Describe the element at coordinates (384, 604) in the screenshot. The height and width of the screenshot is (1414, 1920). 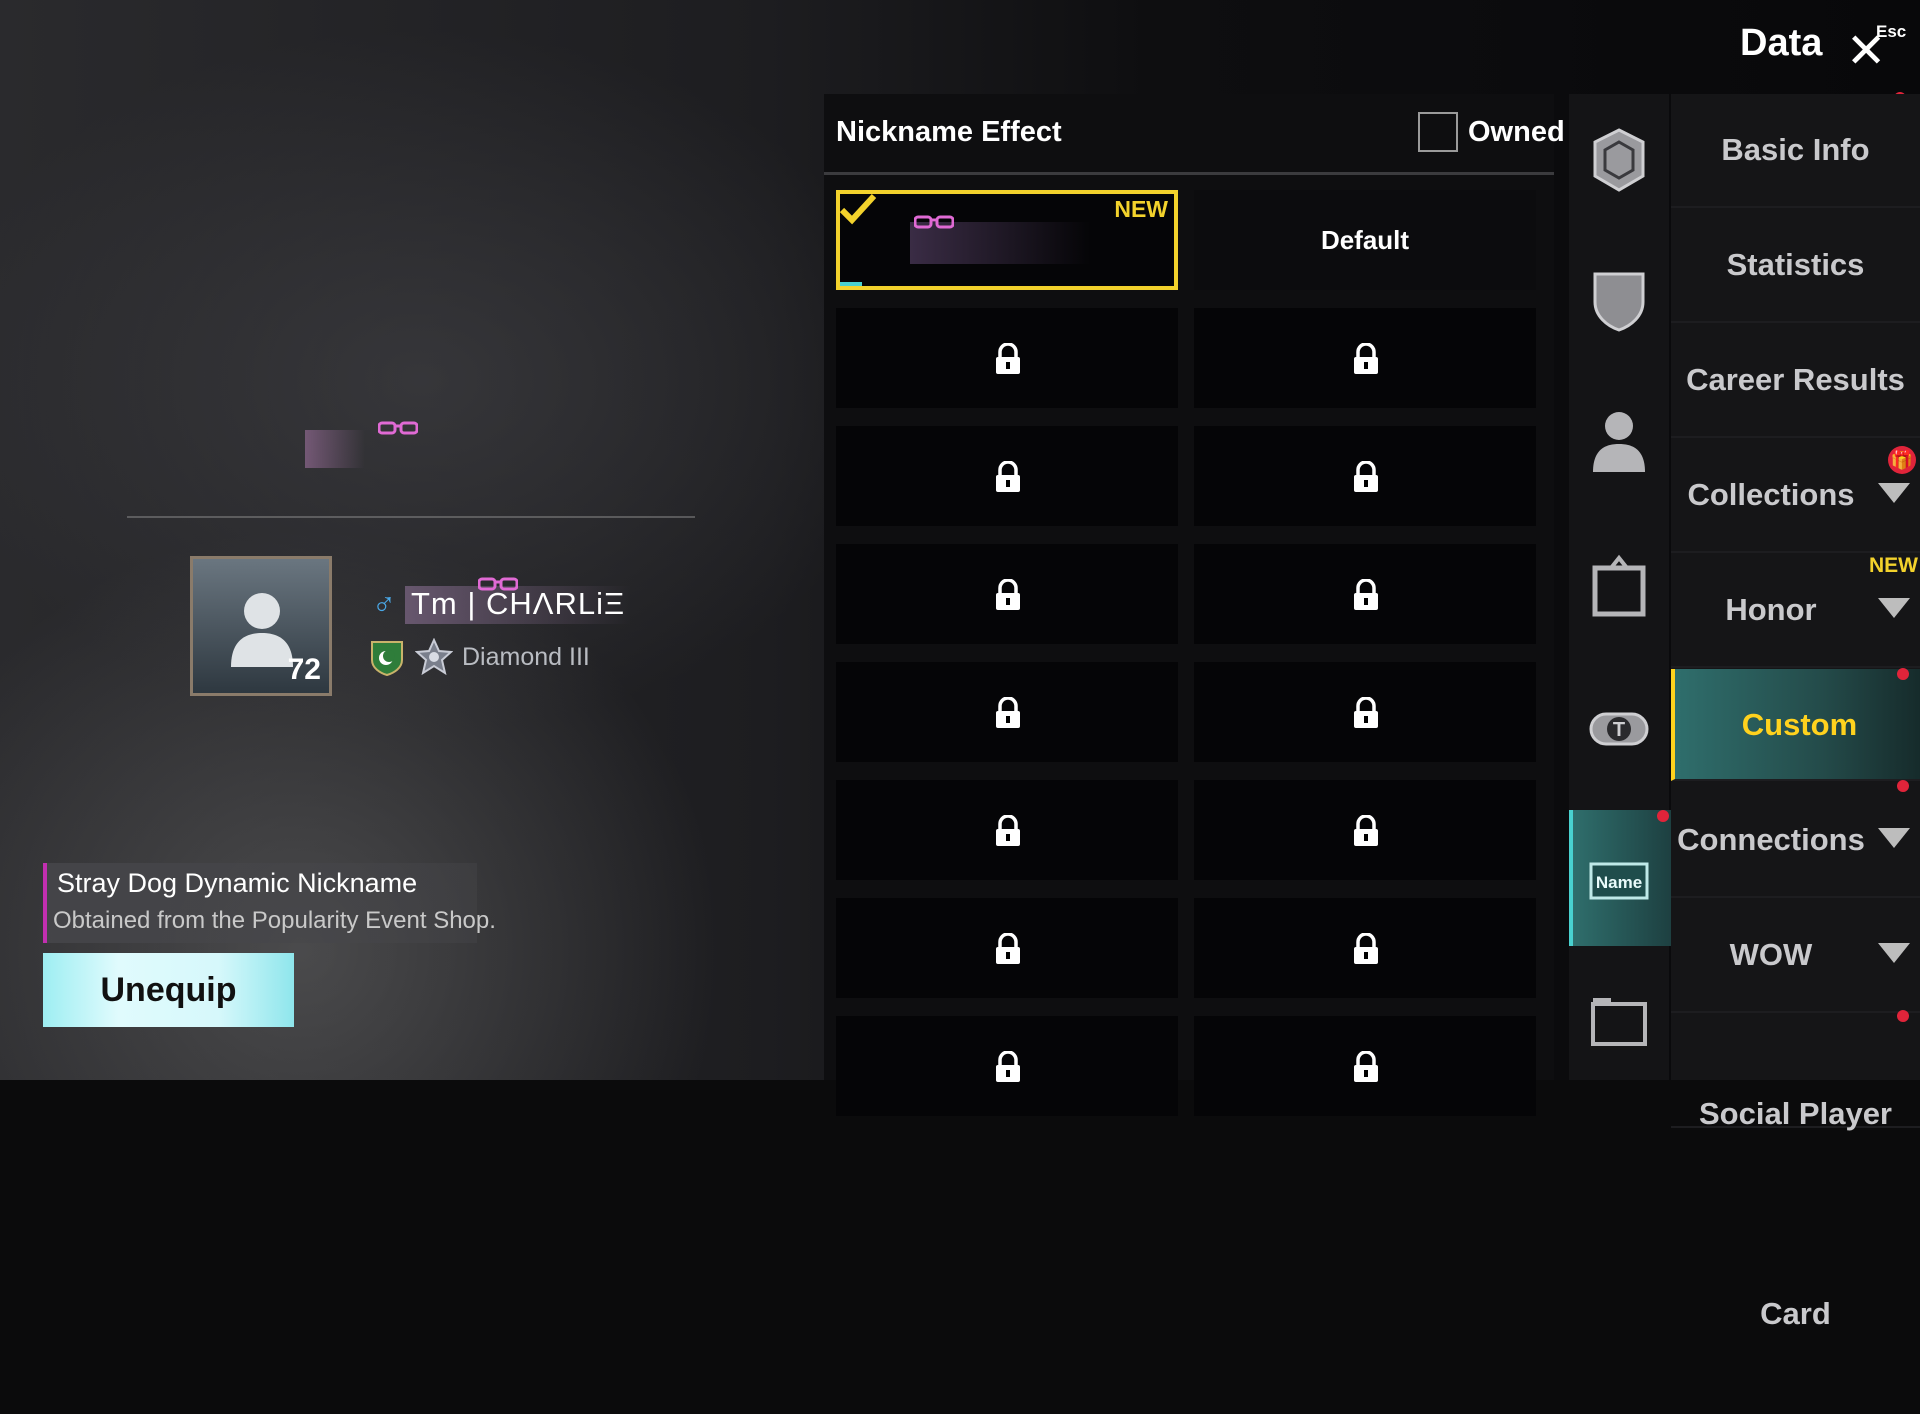
I see `male-gender-icon: ♂` at that location.